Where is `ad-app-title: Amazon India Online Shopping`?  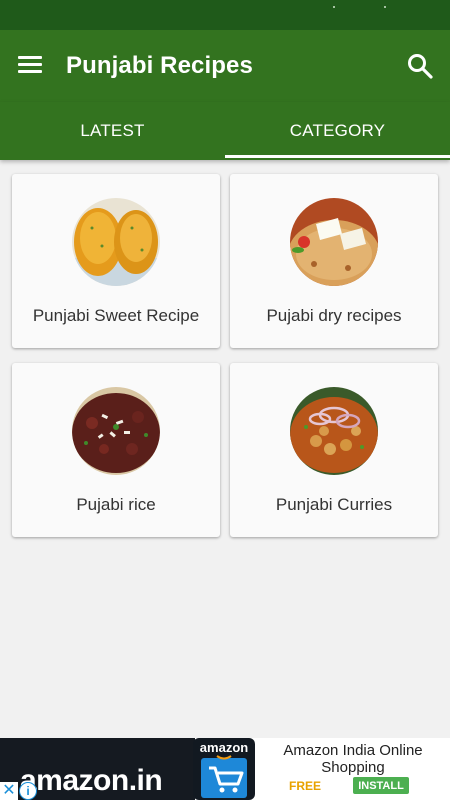
ad-app-title: Amazon India Online Shopping is located at coordinates (353, 759).